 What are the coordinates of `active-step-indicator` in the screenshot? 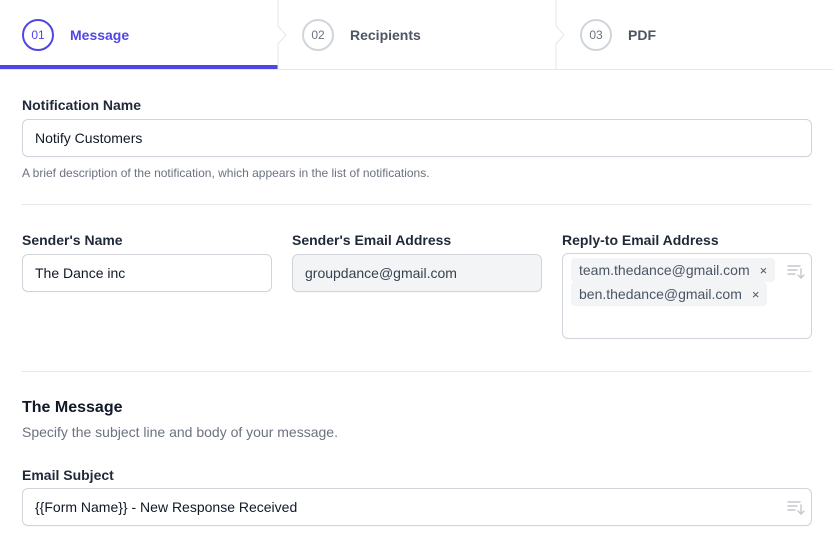 It's located at (139, 67).